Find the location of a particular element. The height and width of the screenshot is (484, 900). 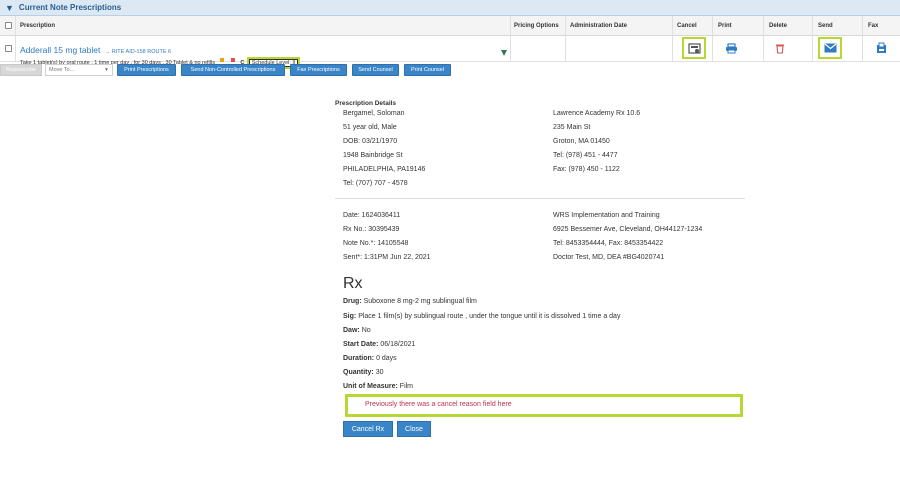

field-value: 06/18/2021 is located at coordinates (398, 344).